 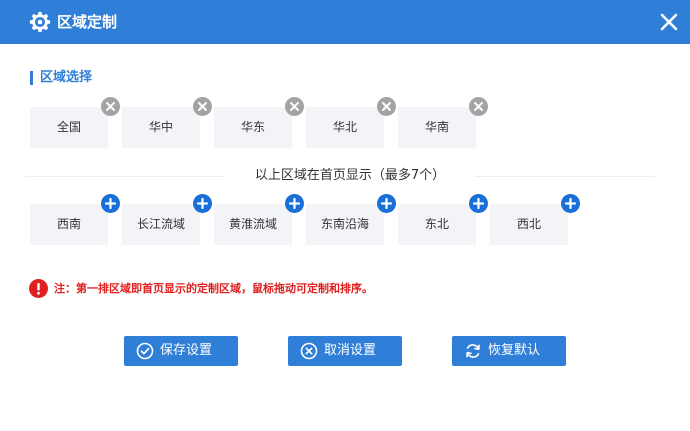 I want to click on divider-line-right, so click(x=565, y=176).